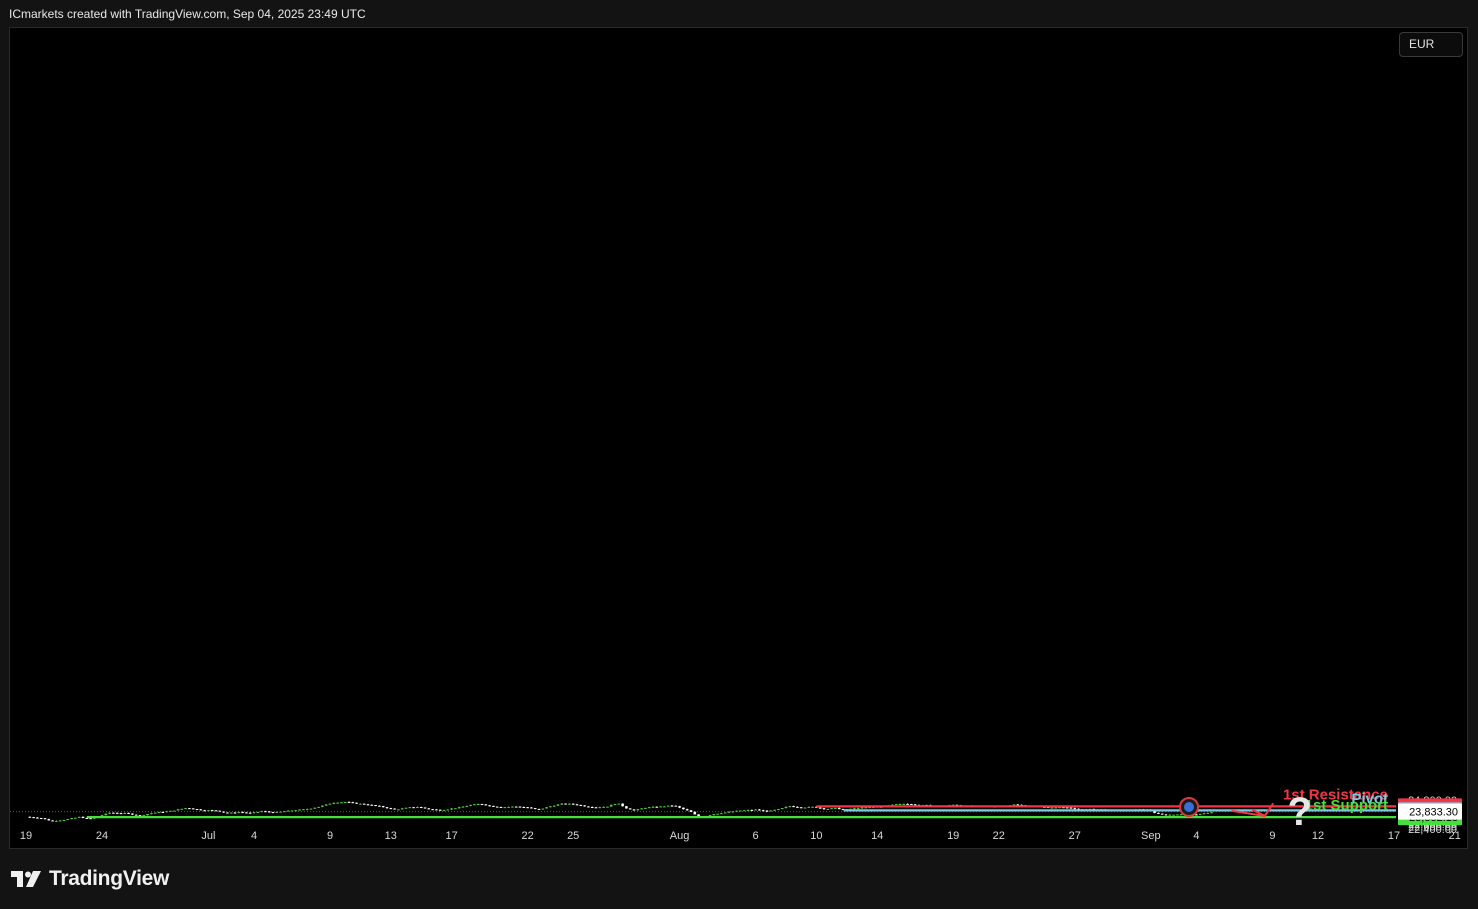 This screenshot has width=1478, height=909. What do you see at coordinates (527, 836) in the screenshot?
I see `x-axis-tick-label: 22` at bounding box center [527, 836].